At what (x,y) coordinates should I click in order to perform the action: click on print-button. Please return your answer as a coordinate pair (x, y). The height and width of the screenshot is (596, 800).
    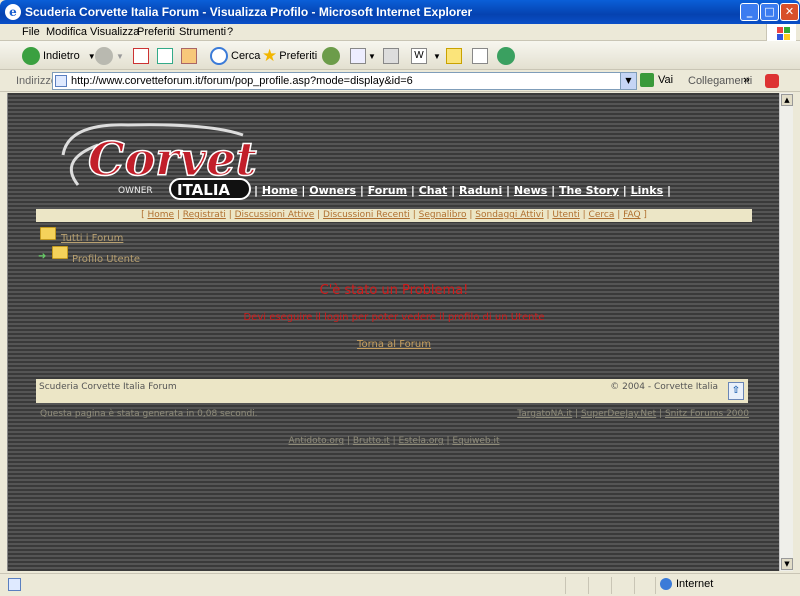
    Looking at the image, I should click on (391, 56).